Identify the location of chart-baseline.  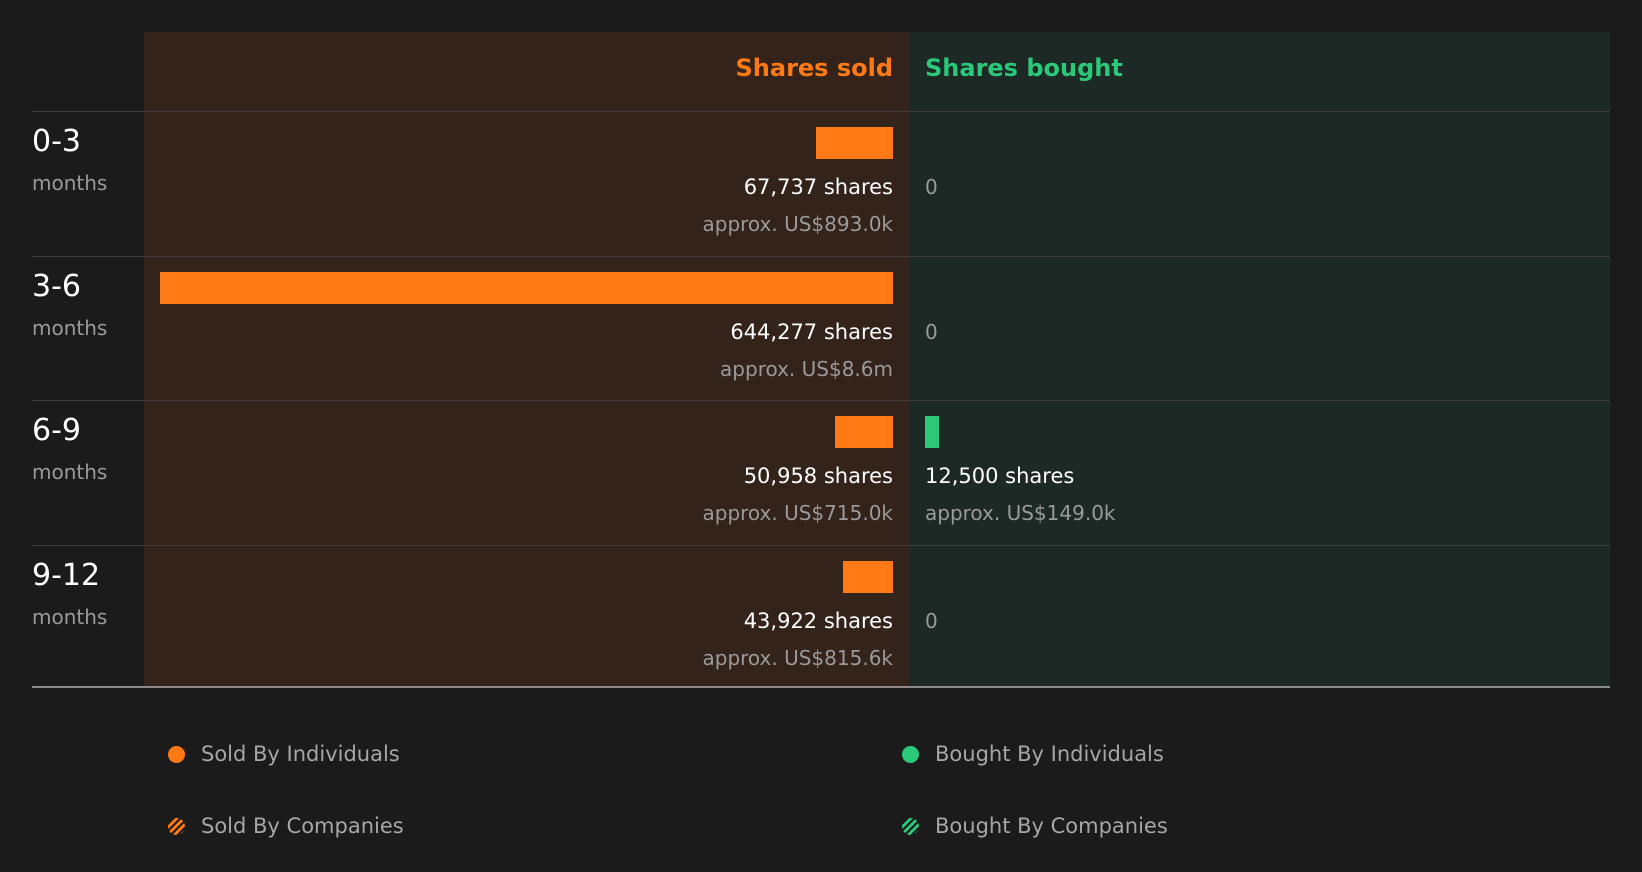
(821, 687).